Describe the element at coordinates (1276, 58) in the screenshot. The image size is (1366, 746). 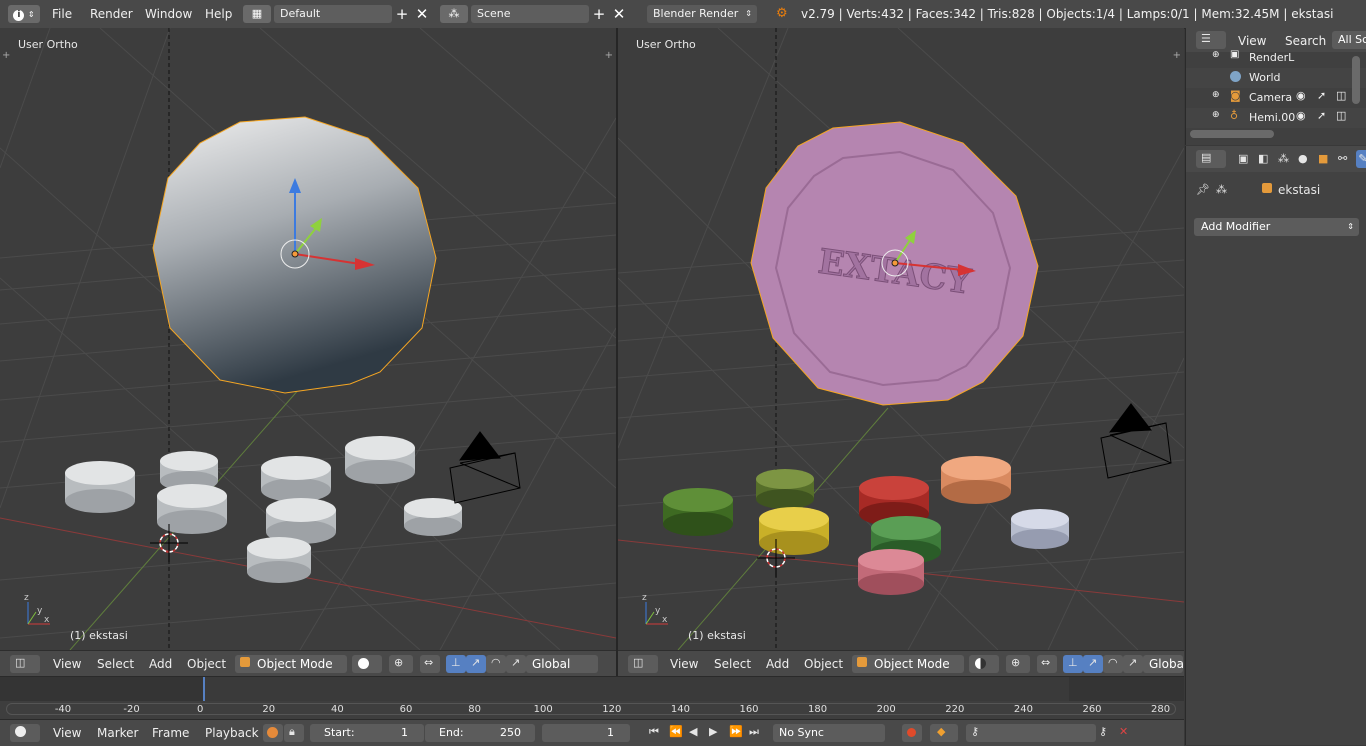
I see `outliner-item-renderlayers: ⊕ ▣ RenderL` at that location.